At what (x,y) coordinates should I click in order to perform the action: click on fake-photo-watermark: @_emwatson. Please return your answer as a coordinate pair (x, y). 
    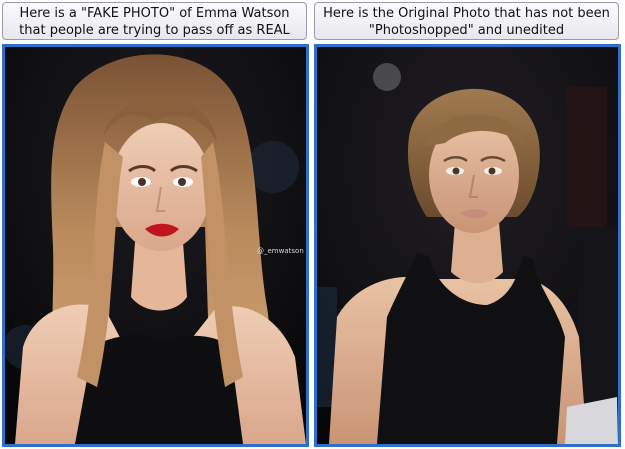
    Looking at the image, I should click on (280, 251).